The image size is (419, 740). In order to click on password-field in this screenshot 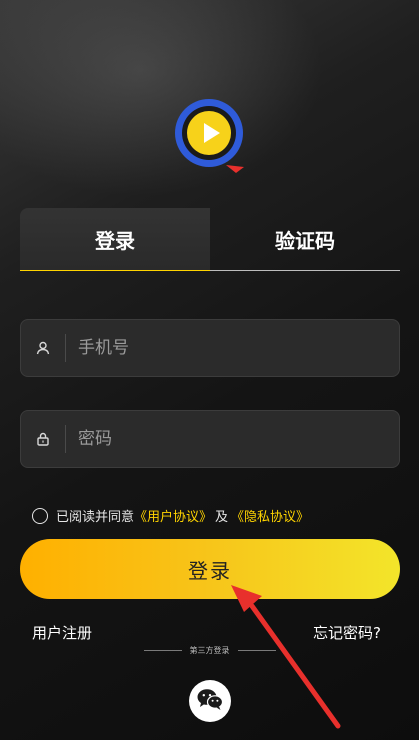, I will do `click(210, 439)`.